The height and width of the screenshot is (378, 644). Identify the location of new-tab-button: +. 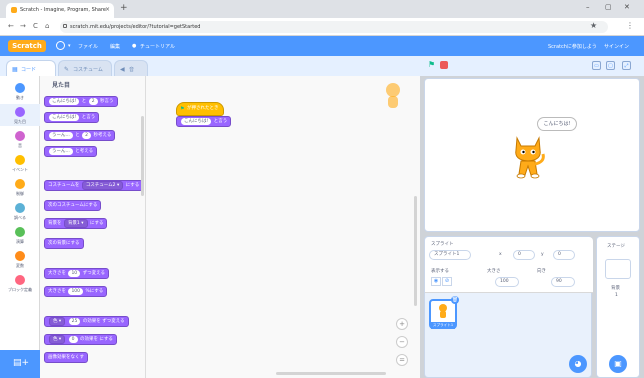
(124, 8).